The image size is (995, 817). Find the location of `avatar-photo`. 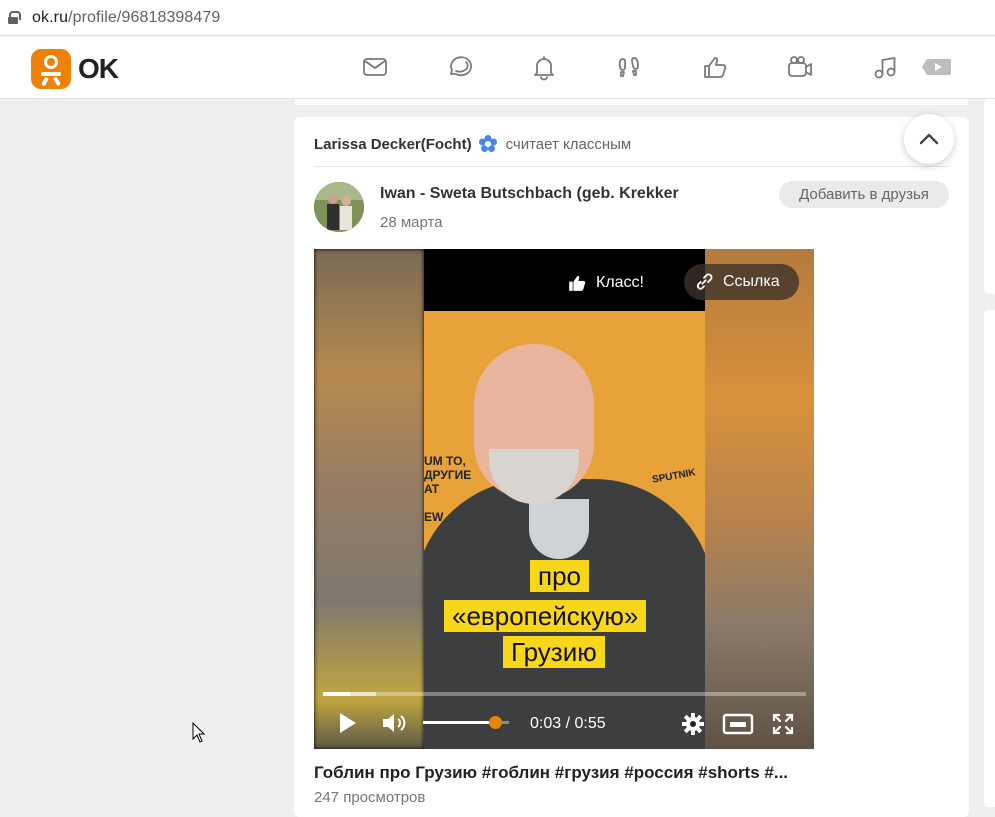

avatar-photo is located at coordinates (339, 207).